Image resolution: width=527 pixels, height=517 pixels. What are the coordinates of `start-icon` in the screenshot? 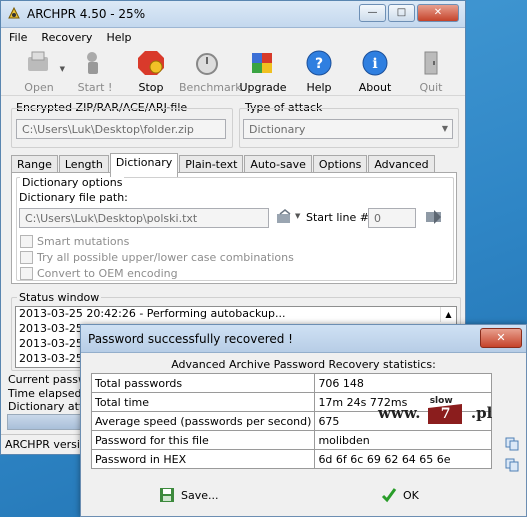 It's located at (92, 63).